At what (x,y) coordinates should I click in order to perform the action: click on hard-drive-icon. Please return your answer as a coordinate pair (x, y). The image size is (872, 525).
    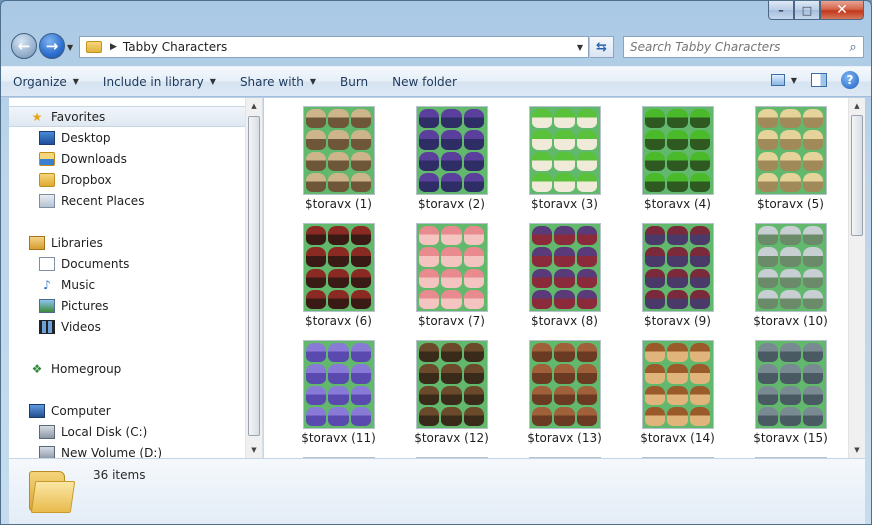
    Looking at the image, I should click on (47, 451).